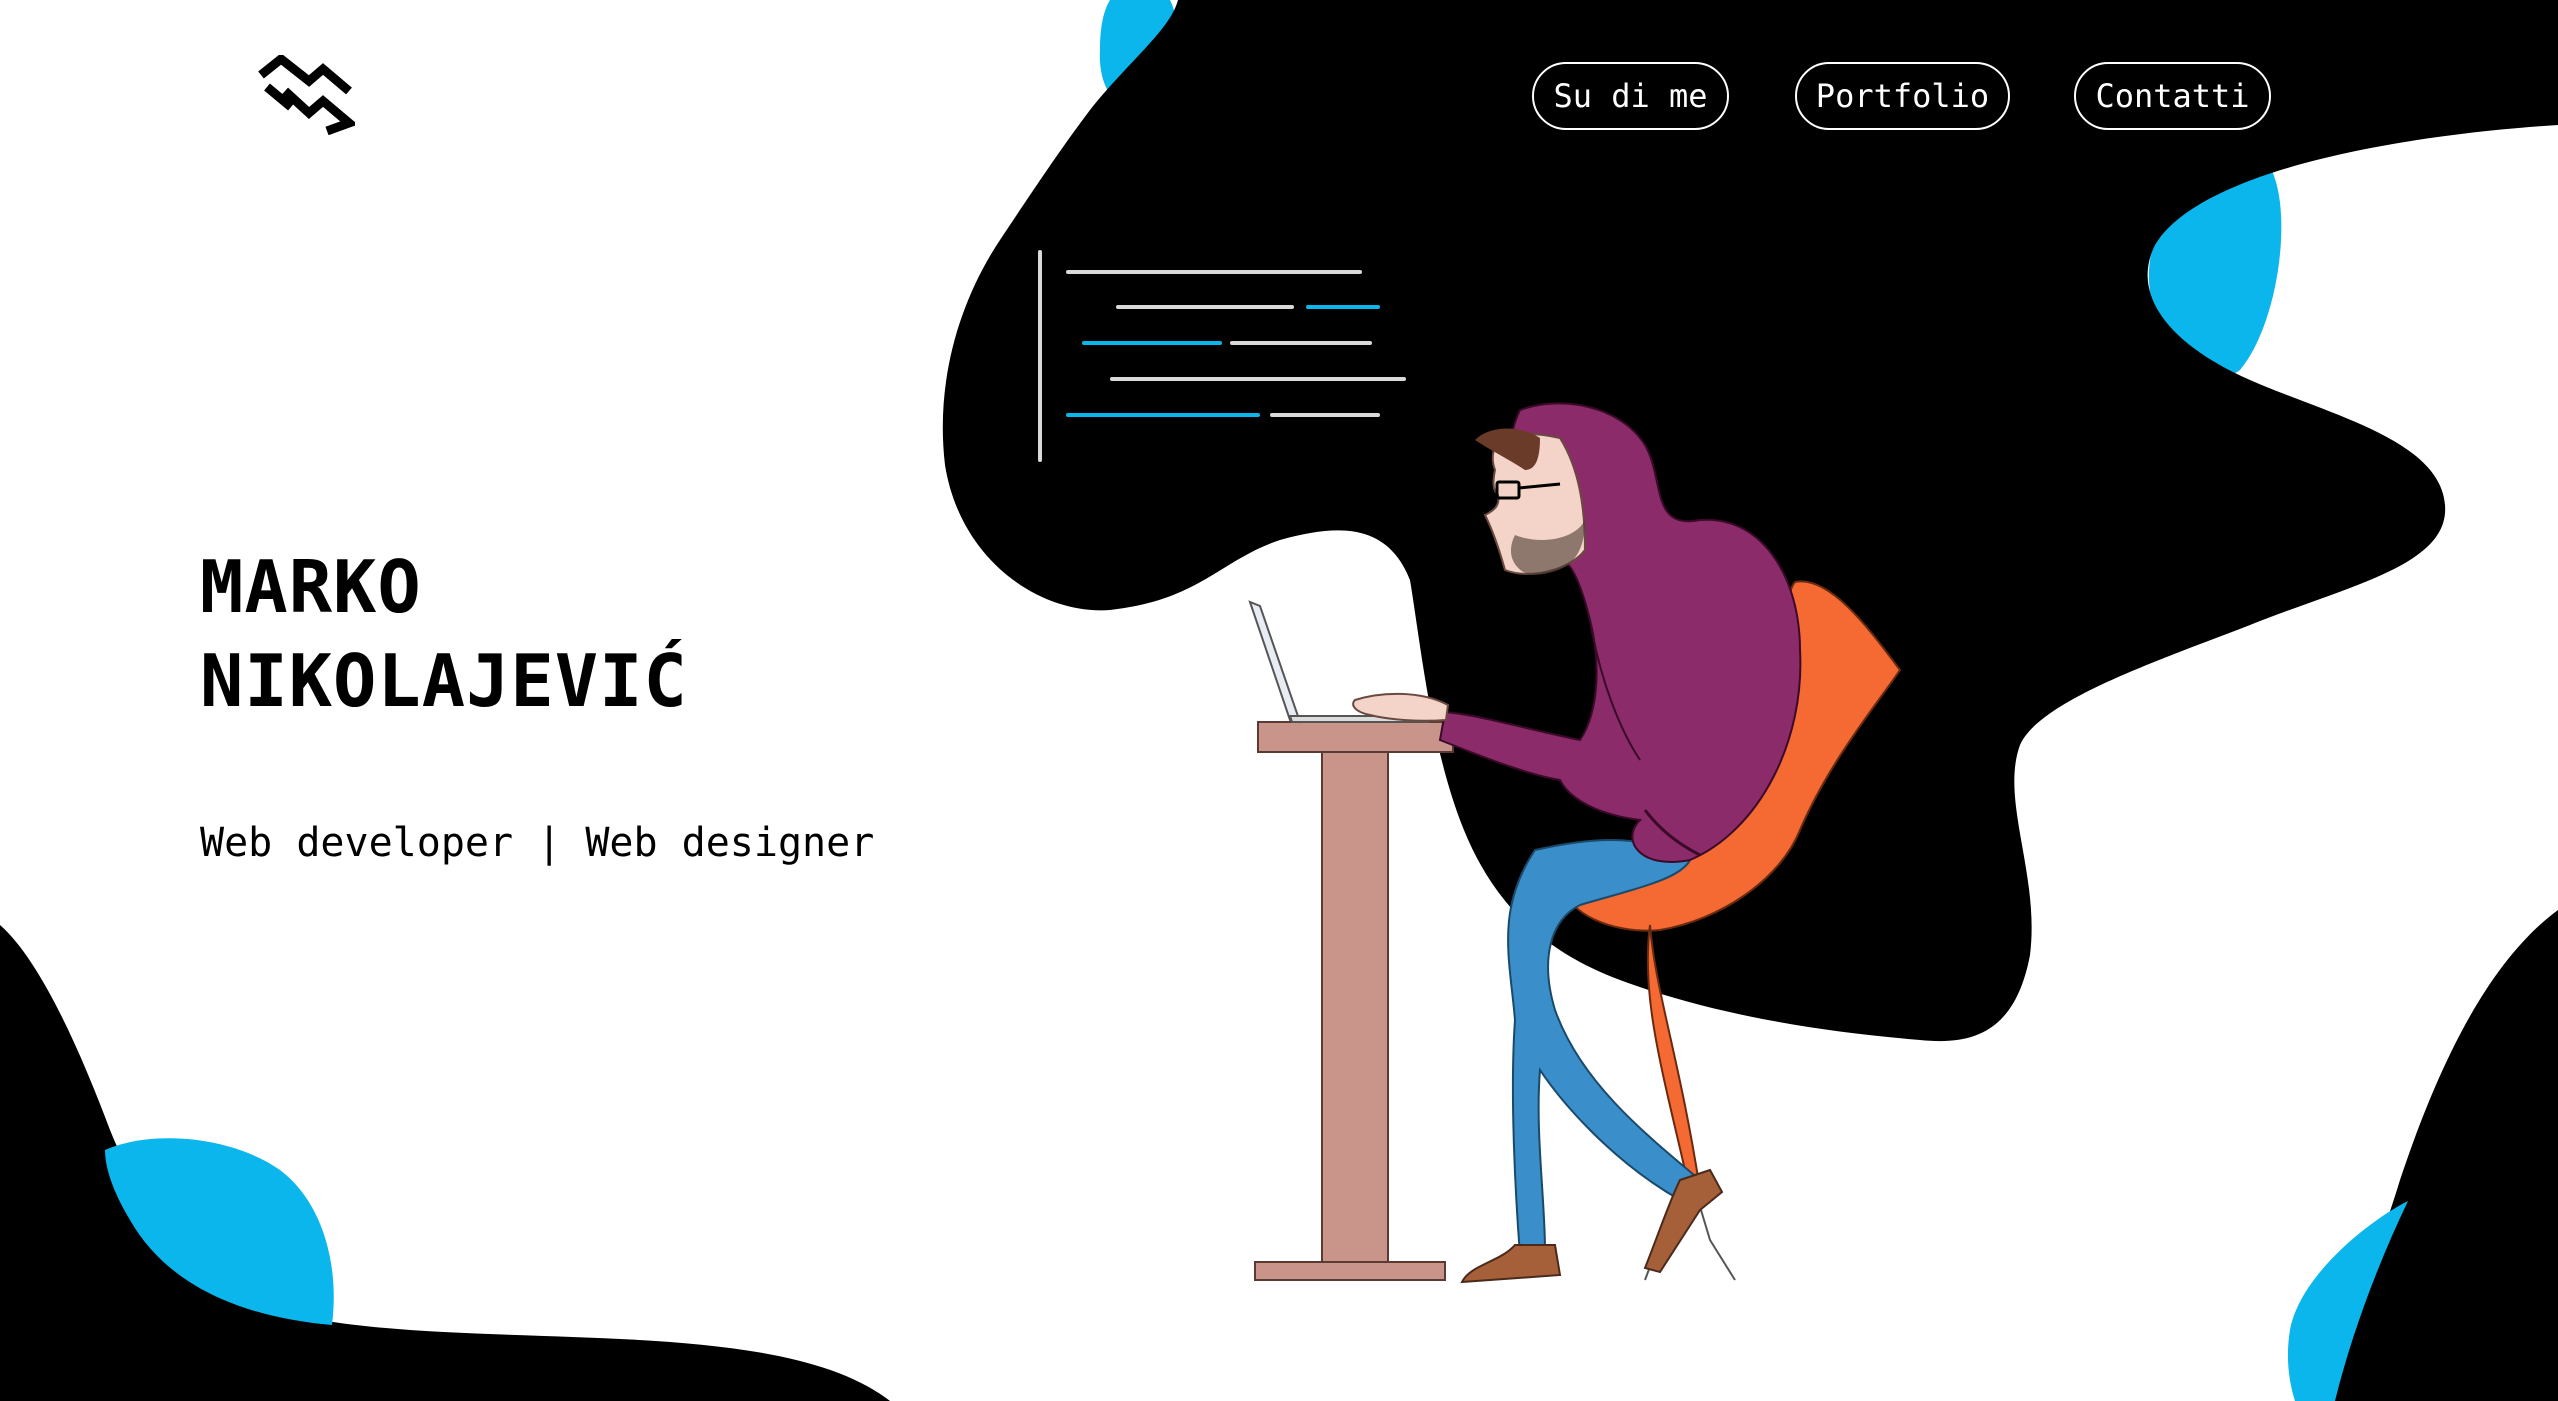 The image size is (2558, 1401). I want to click on desk-image, so click(1354, 1001).